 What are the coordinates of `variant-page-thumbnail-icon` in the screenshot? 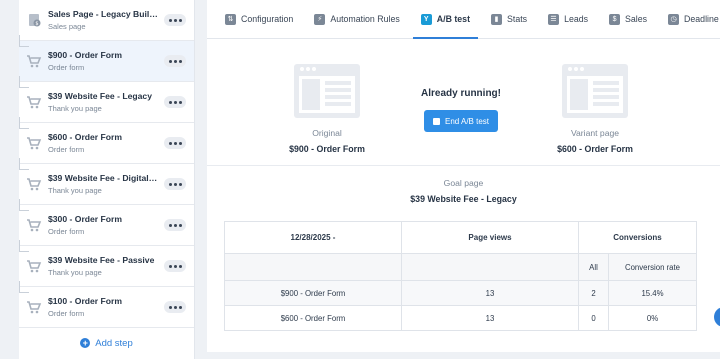 It's located at (595, 91).